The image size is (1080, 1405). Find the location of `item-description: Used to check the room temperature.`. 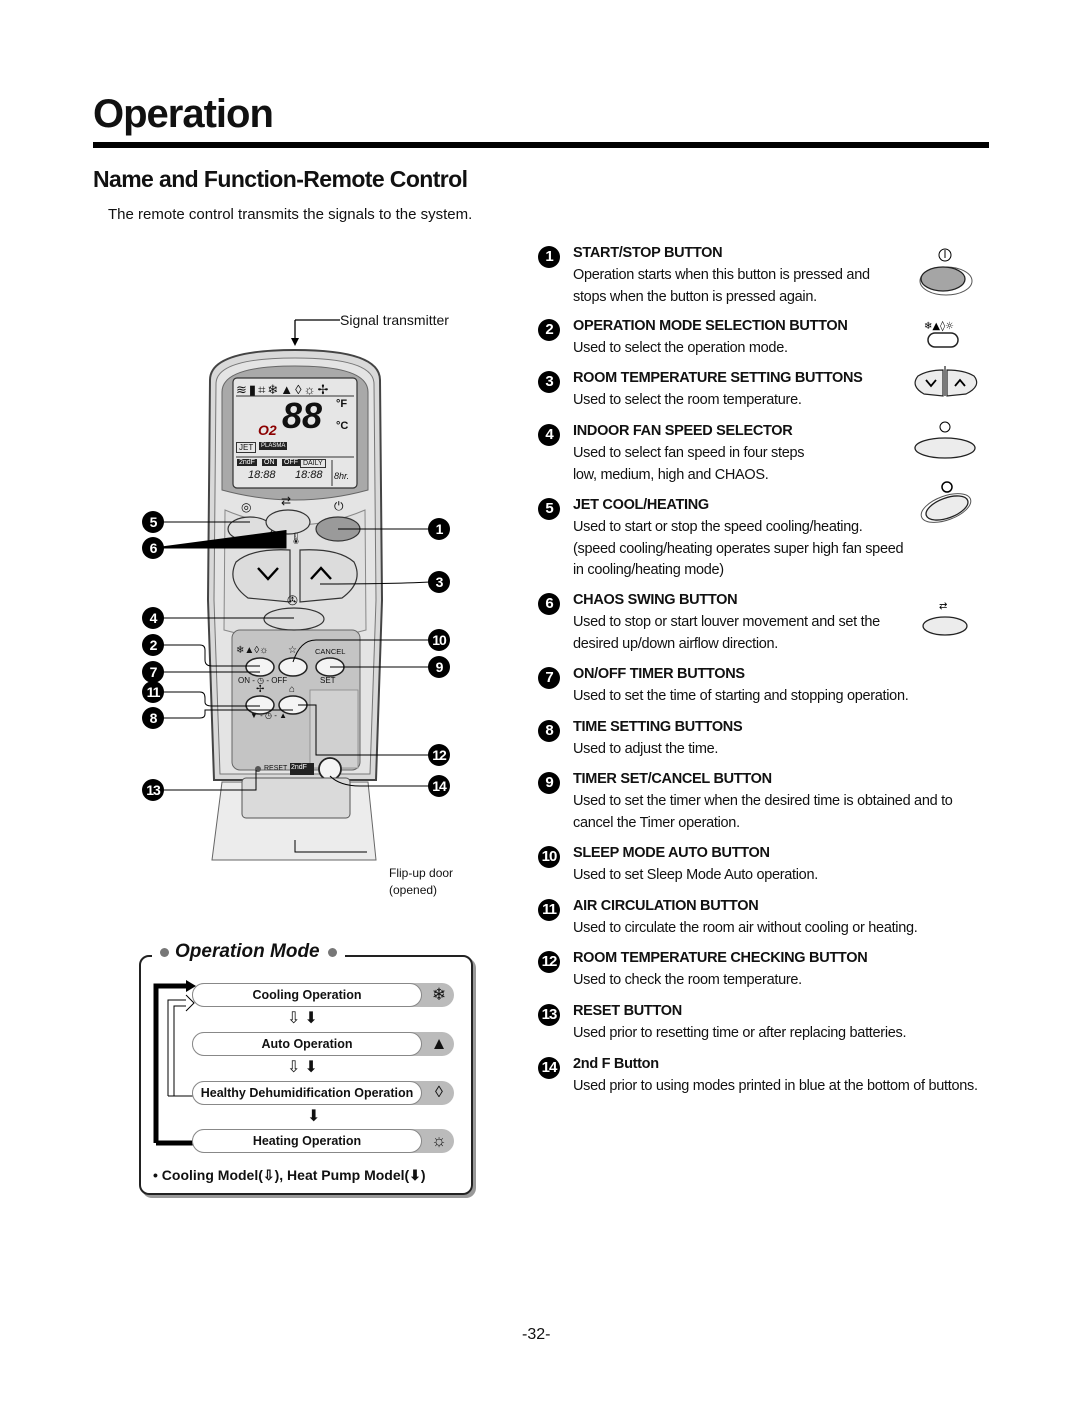

item-description: Used to check the room temperature. is located at coordinates (687, 980).